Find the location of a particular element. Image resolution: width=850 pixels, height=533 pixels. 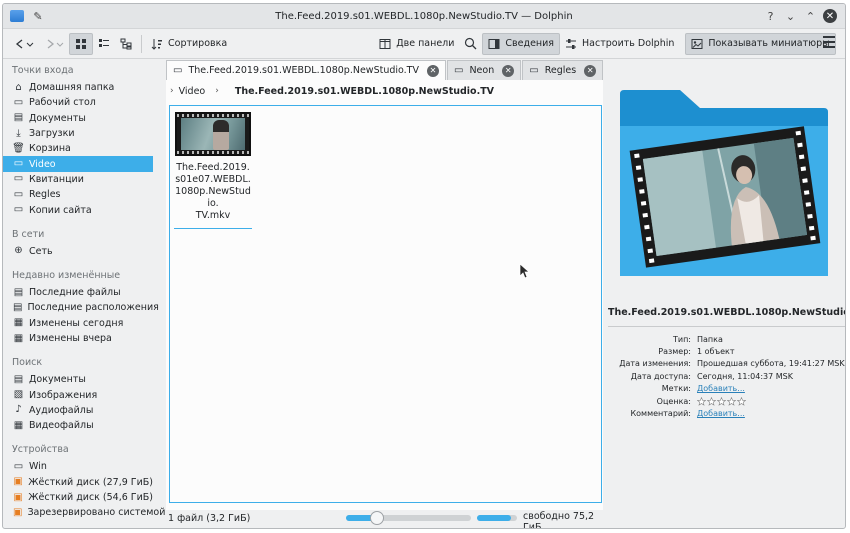

tree-view-icon is located at coordinates (126, 43).